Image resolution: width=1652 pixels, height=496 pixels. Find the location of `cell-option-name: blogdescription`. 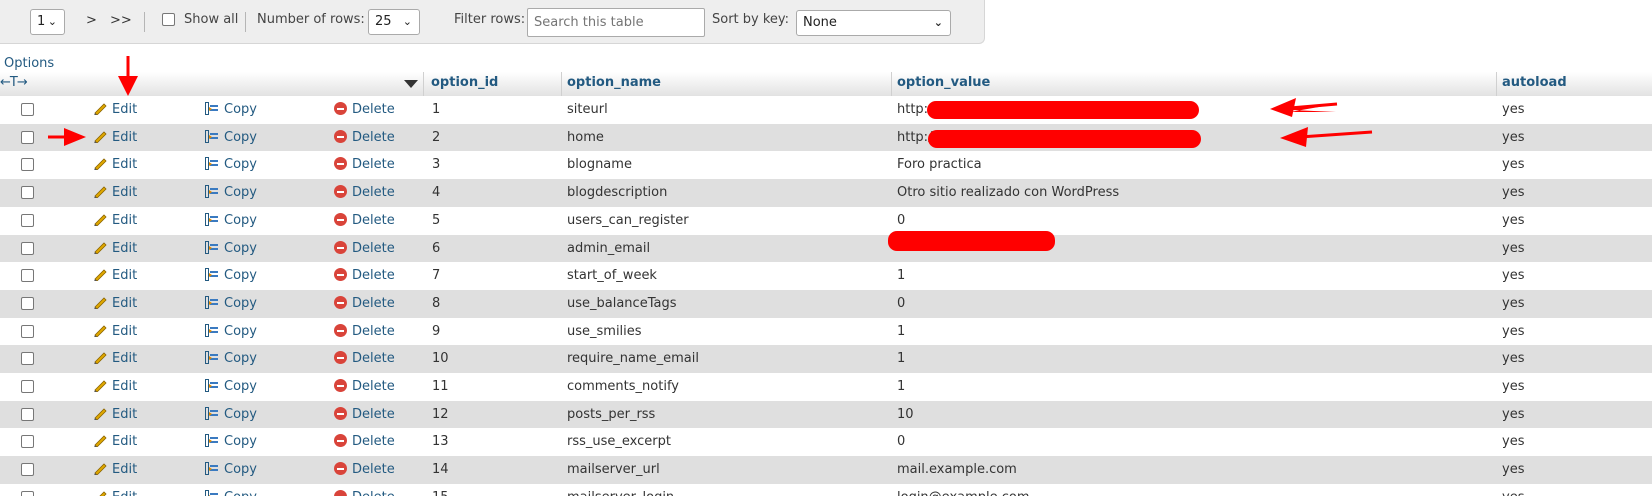

cell-option-name: blogdescription is located at coordinates (617, 193).